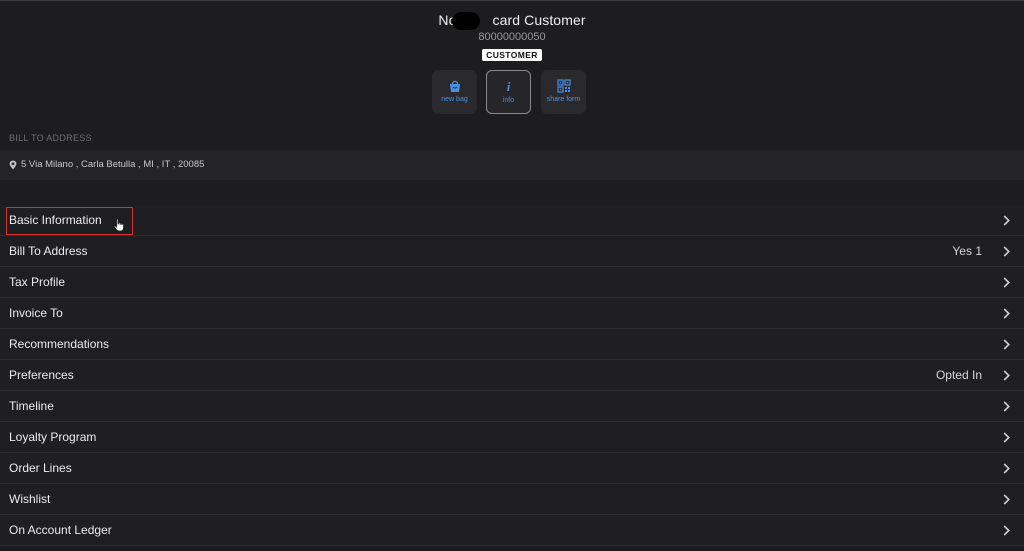 The height and width of the screenshot is (551, 1024). What do you see at coordinates (958, 375) in the screenshot?
I see `menu-item-value: Opted In` at bounding box center [958, 375].